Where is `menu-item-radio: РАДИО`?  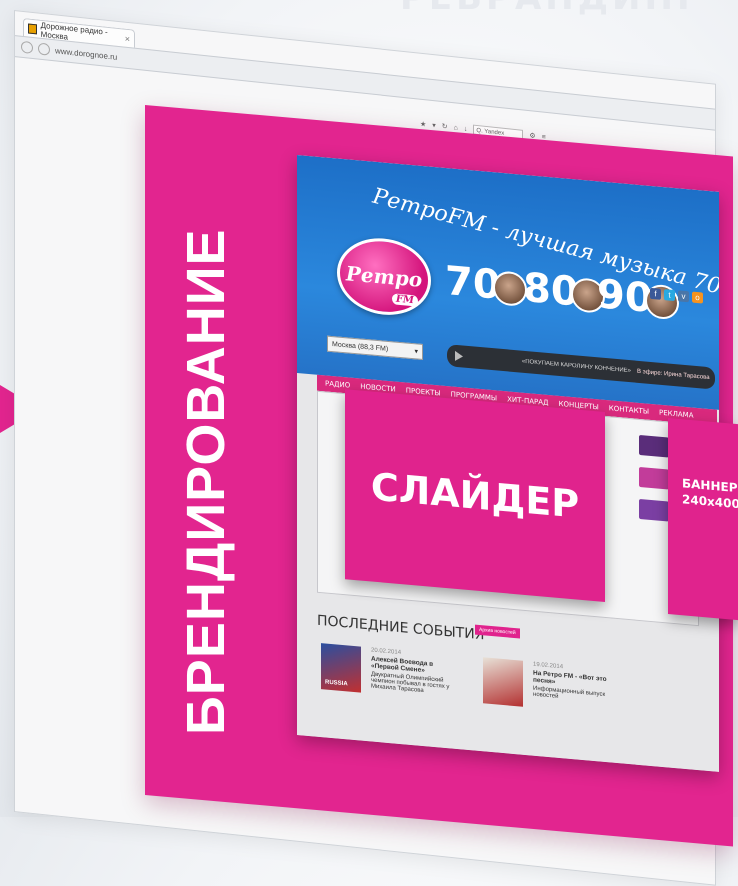 menu-item-radio: РАДИО is located at coordinates (337, 384).